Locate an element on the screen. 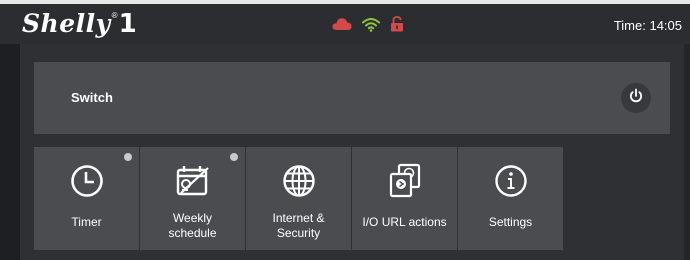 This screenshot has height=260, width=690. tile-weekly-schedule: Weekly schedule is located at coordinates (192, 198).